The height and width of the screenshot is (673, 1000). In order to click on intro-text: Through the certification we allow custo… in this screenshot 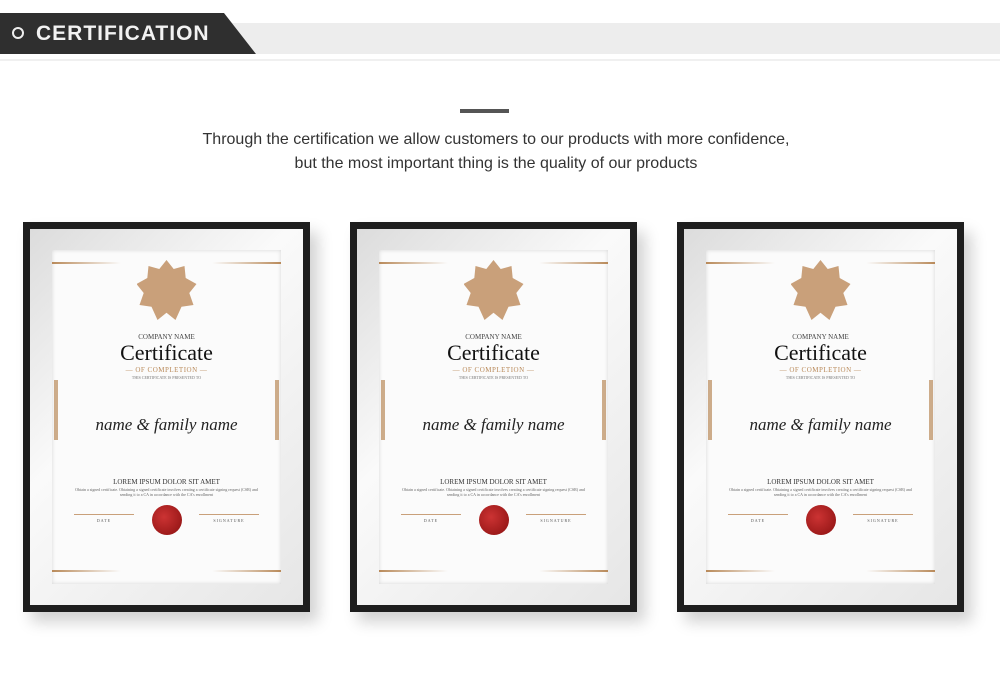, I will do `click(496, 152)`.